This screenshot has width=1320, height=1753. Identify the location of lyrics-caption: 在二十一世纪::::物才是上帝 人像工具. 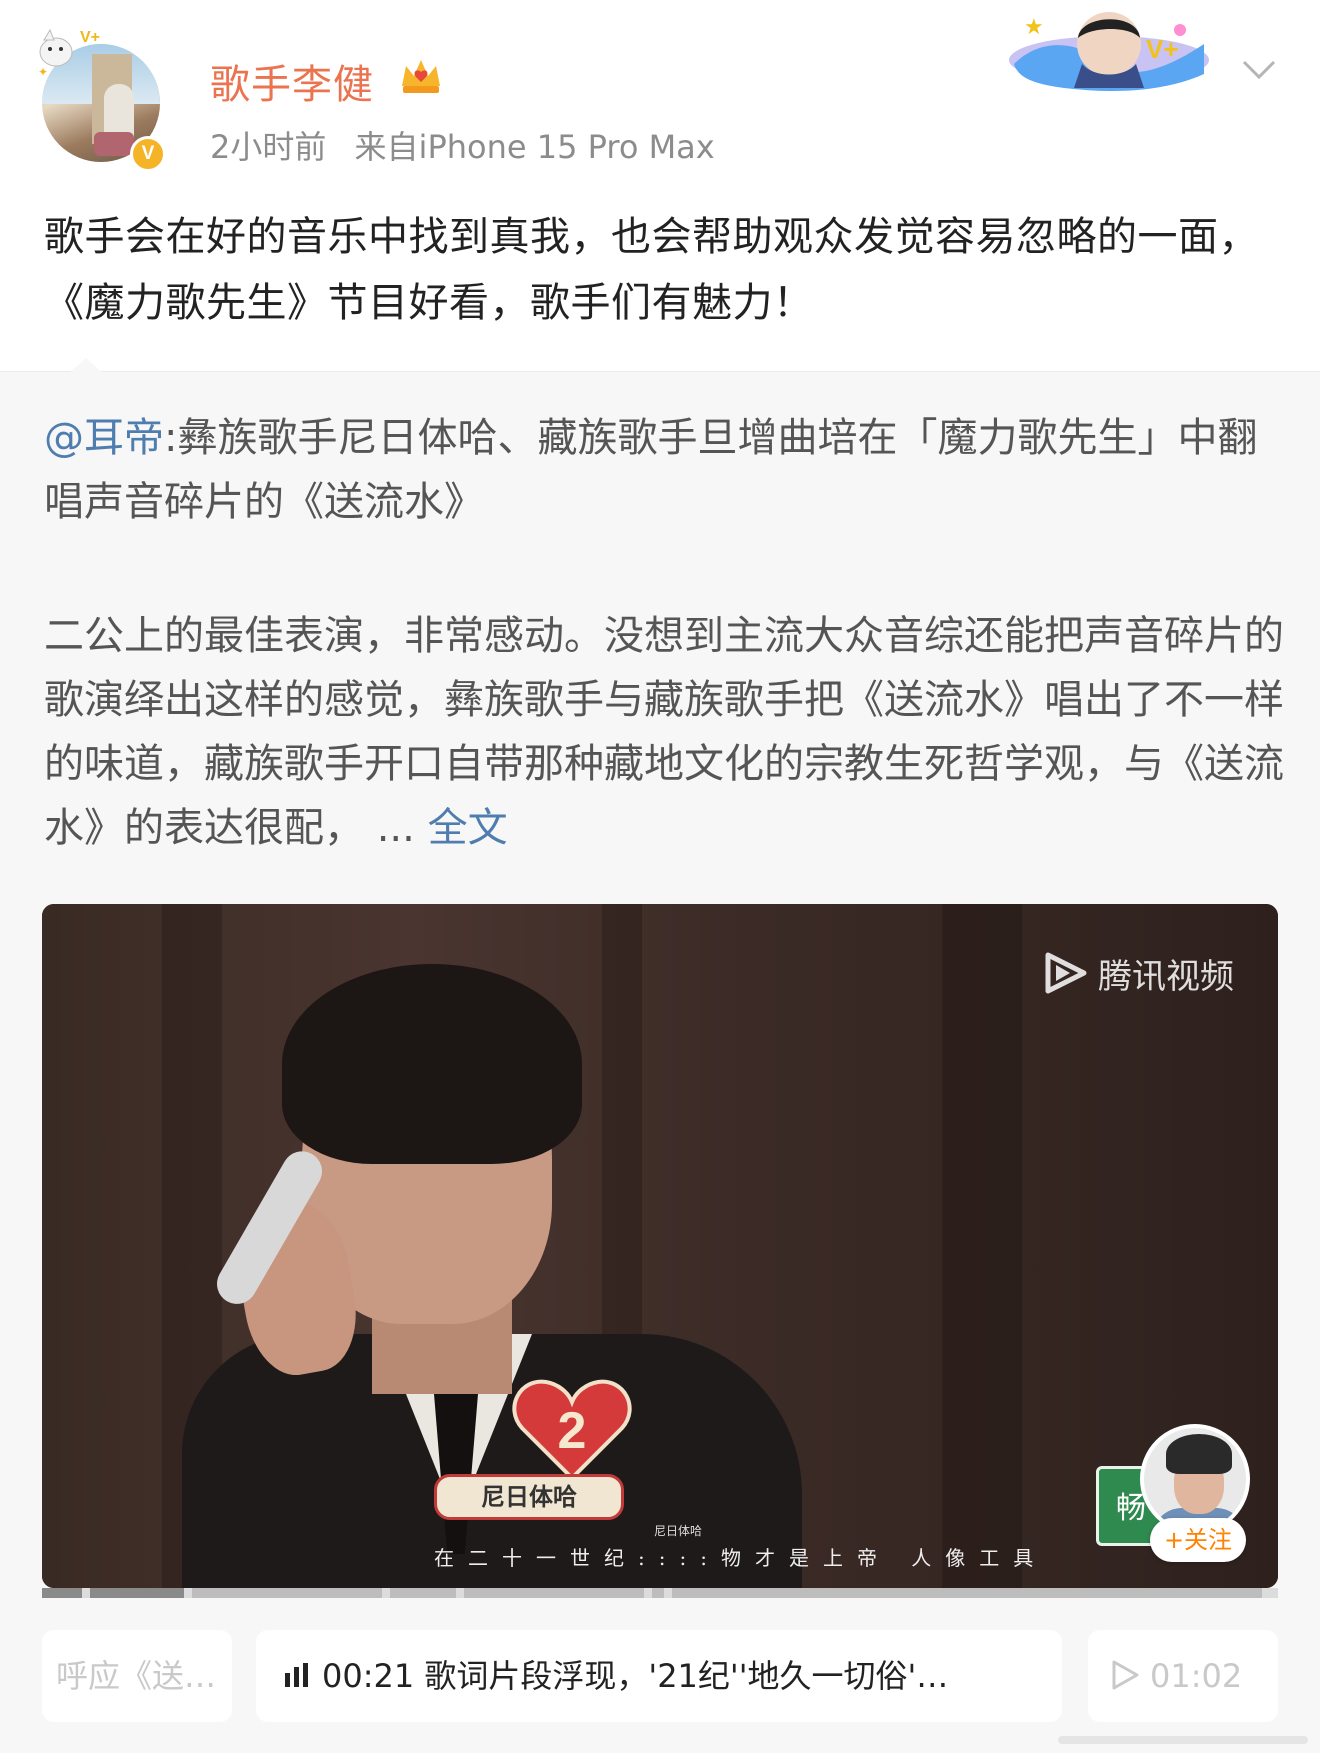
(741, 1558).